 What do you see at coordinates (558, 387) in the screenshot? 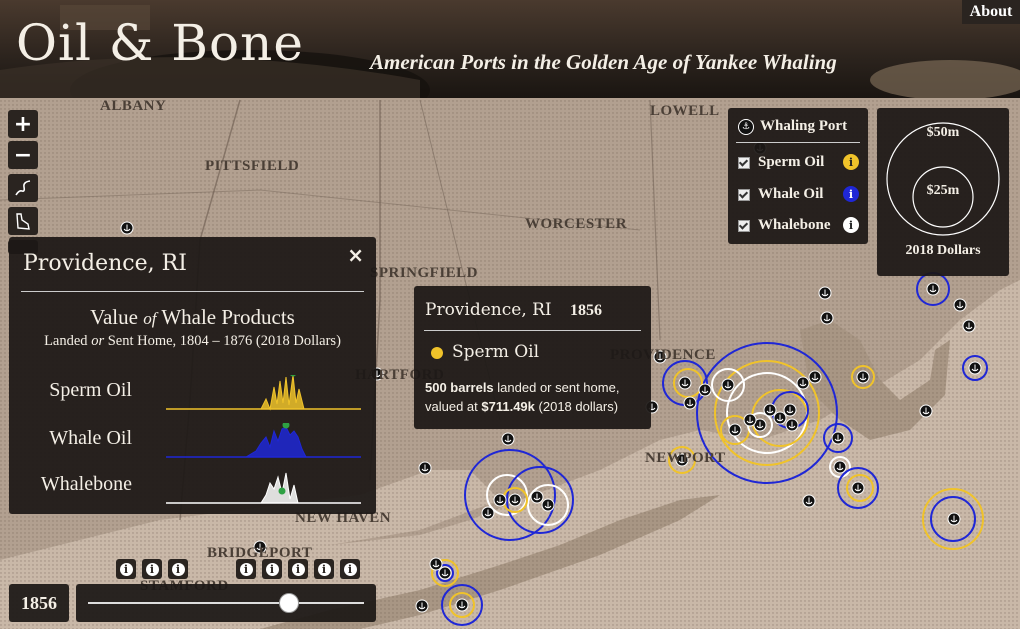
I see `tooltip-text: landed or sent home,` at bounding box center [558, 387].